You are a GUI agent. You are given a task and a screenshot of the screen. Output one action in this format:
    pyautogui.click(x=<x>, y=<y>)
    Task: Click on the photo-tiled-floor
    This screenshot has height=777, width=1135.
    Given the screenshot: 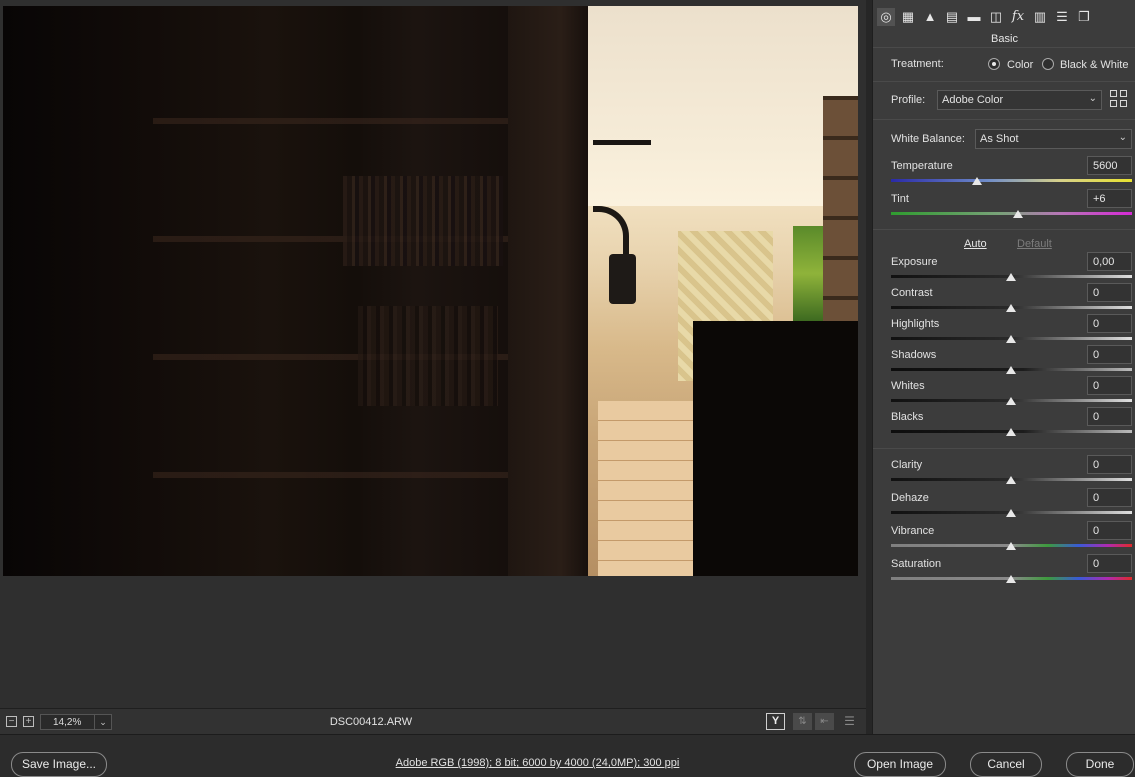 What is the action you would take?
    pyautogui.click(x=648, y=488)
    